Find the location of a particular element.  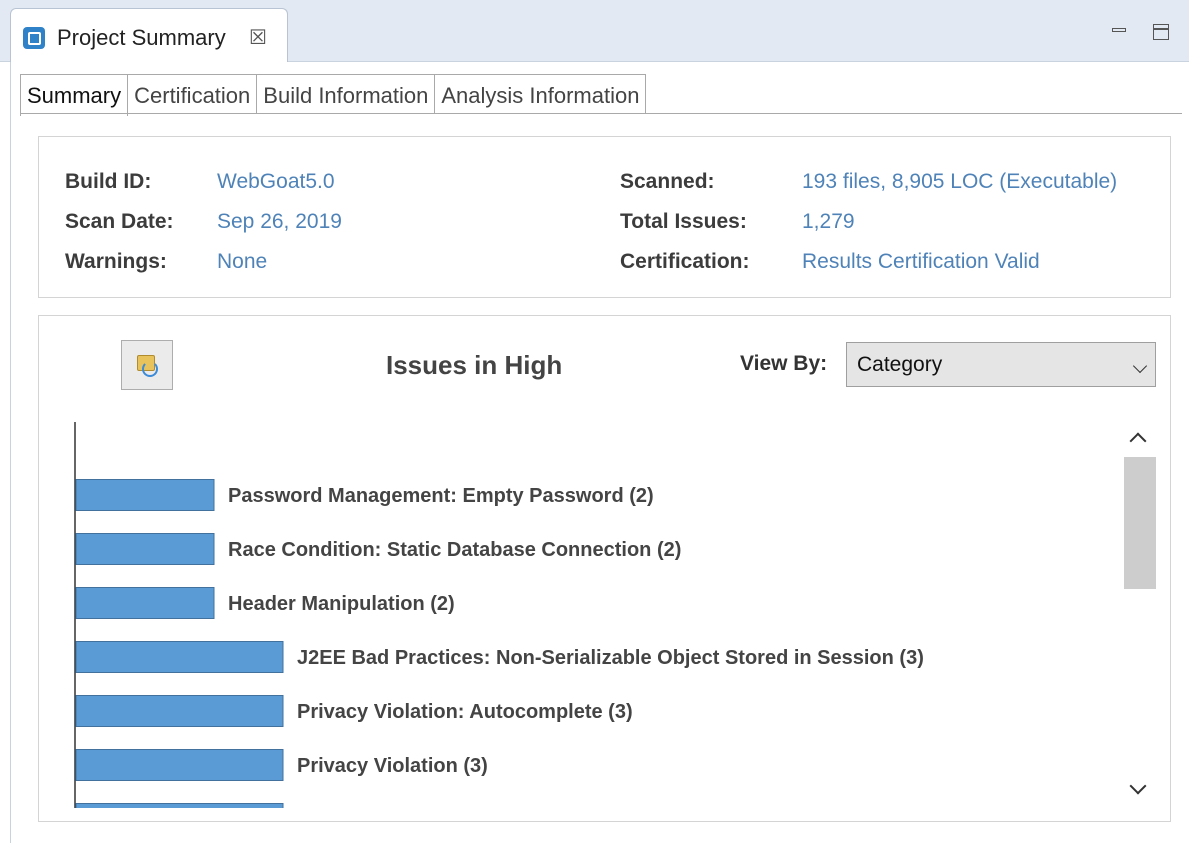

warnings-value-row: None is located at coordinates (242, 262).